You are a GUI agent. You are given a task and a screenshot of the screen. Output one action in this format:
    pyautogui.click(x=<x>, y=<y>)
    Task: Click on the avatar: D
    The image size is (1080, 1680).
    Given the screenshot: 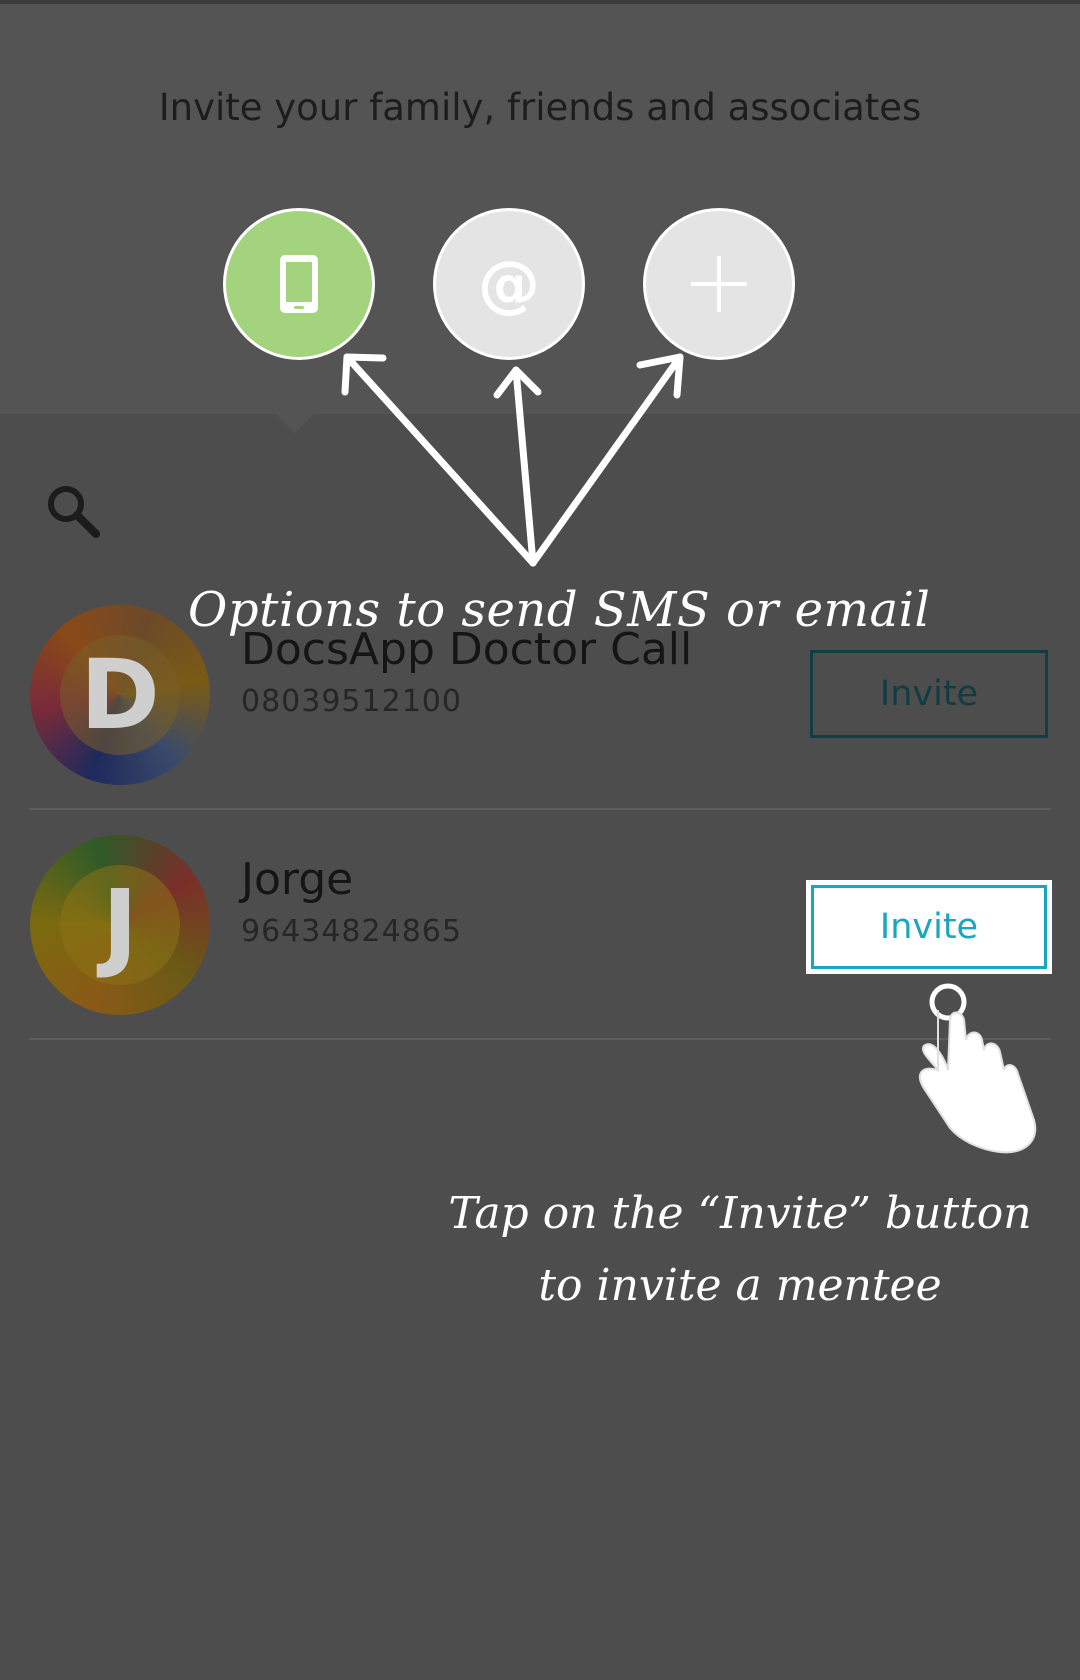 What is the action you would take?
    pyautogui.click(x=120, y=695)
    